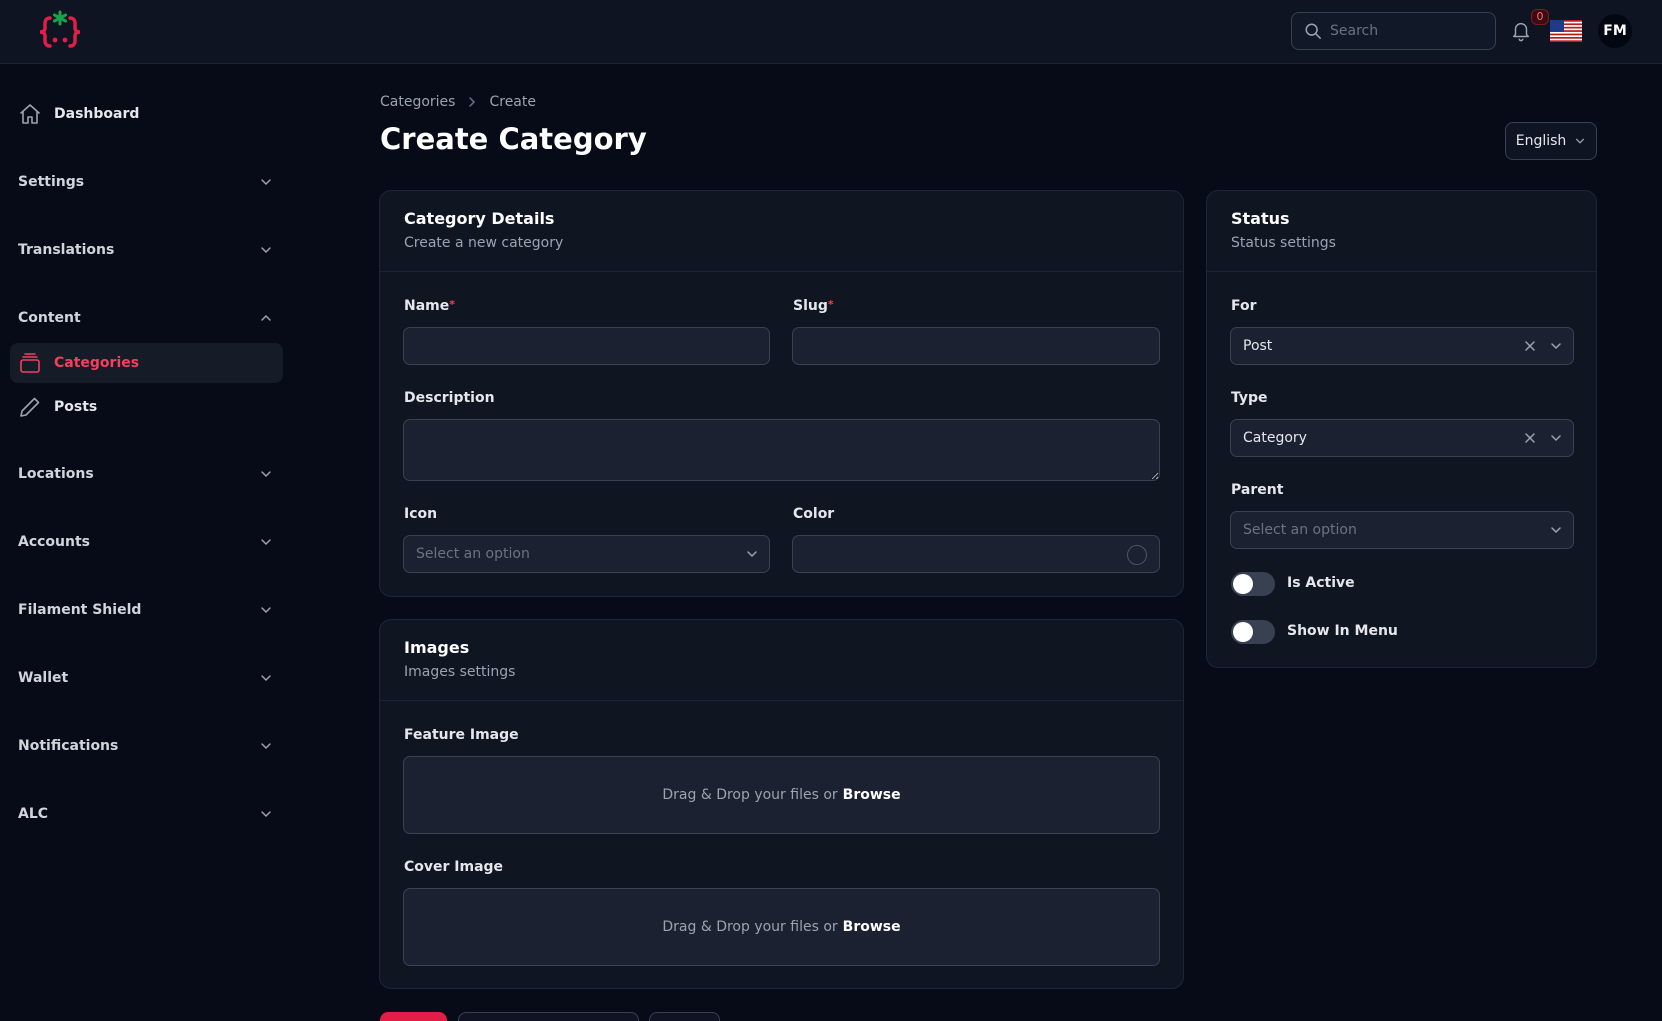 This screenshot has width=1662, height=1021. I want to click on is-active-toggle, so click(1253, 584).